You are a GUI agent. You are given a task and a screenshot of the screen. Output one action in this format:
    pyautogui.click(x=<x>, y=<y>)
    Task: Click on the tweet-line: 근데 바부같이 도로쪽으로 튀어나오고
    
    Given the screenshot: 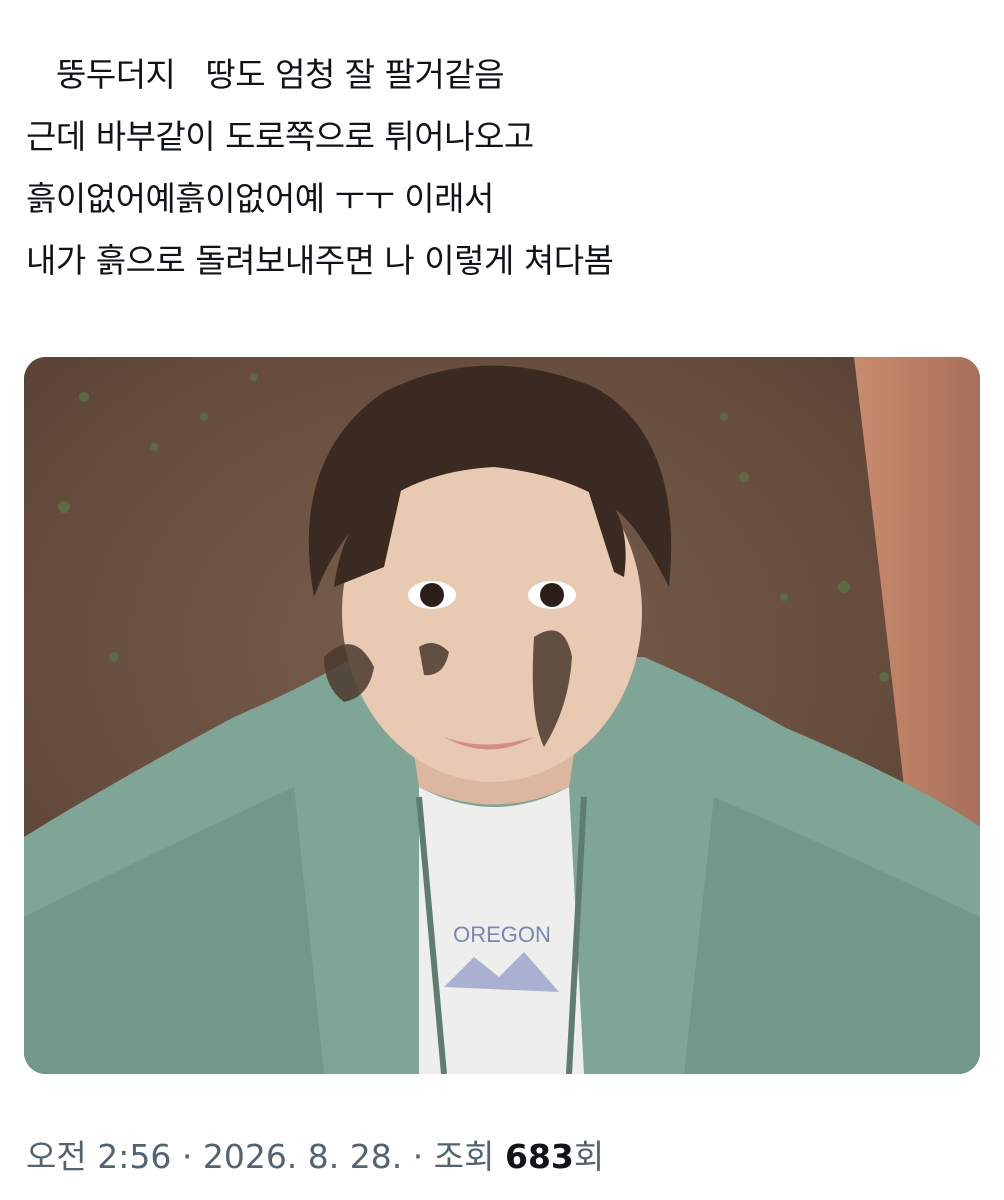 What is the action you would take?
    pyautogui.click(x=280, y=136)
    